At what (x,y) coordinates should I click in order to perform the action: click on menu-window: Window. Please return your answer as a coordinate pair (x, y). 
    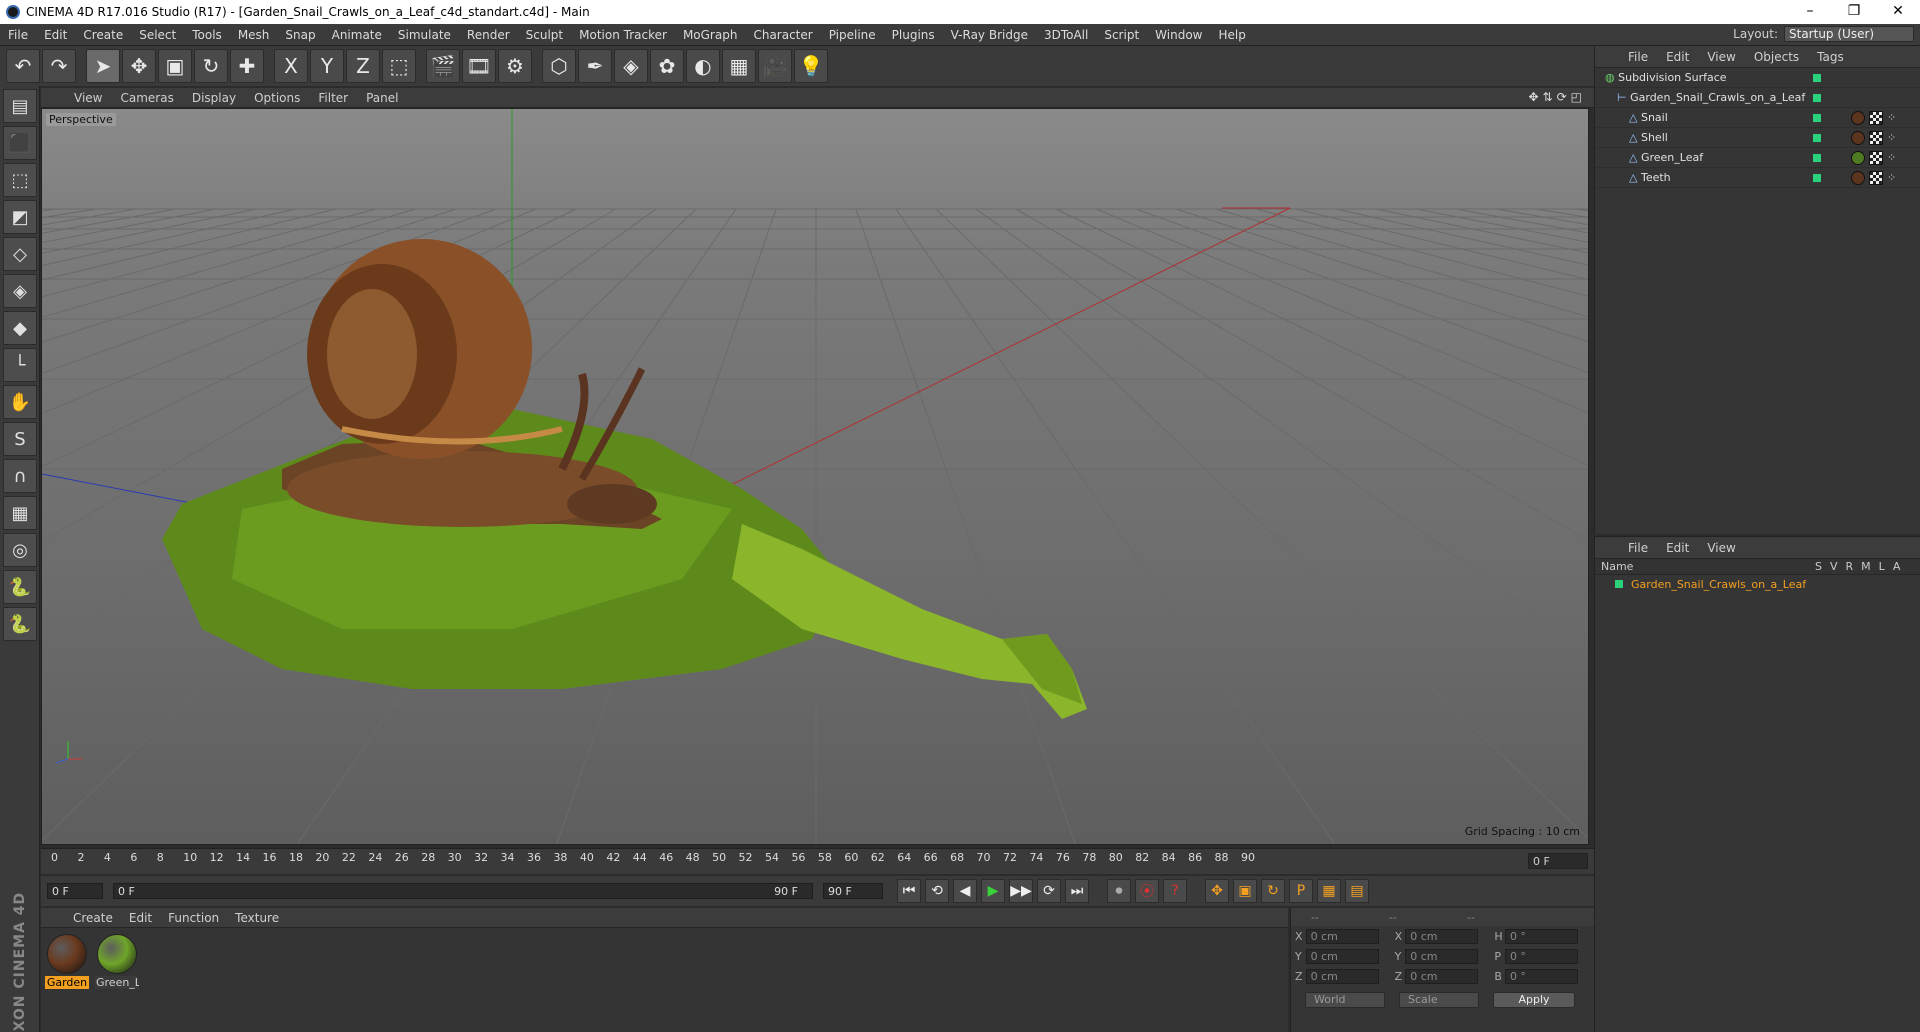
    Looking at the image, I should click on (1178, 35).